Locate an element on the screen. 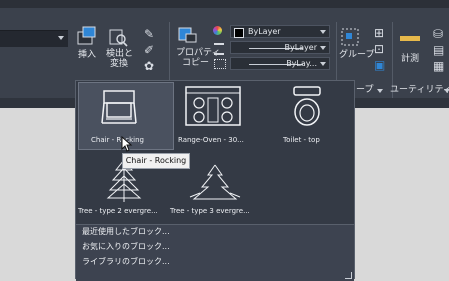  properties-copy-button: プロパティ コピー is located at coordinates (198, 46).